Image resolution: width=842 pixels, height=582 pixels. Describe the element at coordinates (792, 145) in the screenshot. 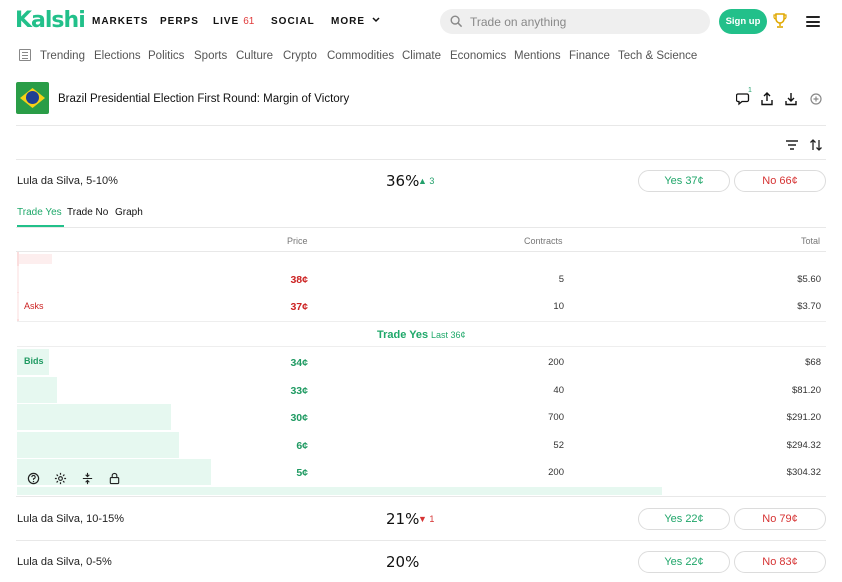

I see `filter-lines-icon` at that location.